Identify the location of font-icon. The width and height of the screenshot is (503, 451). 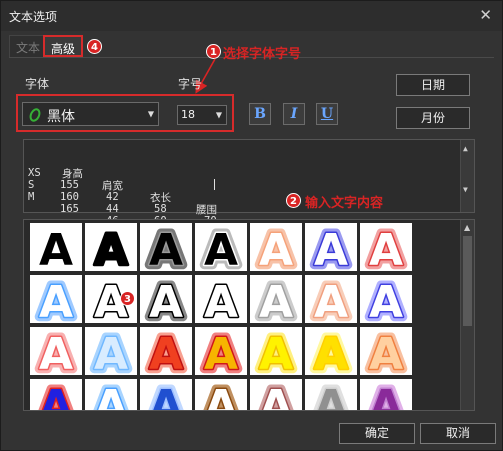
(35, 115).